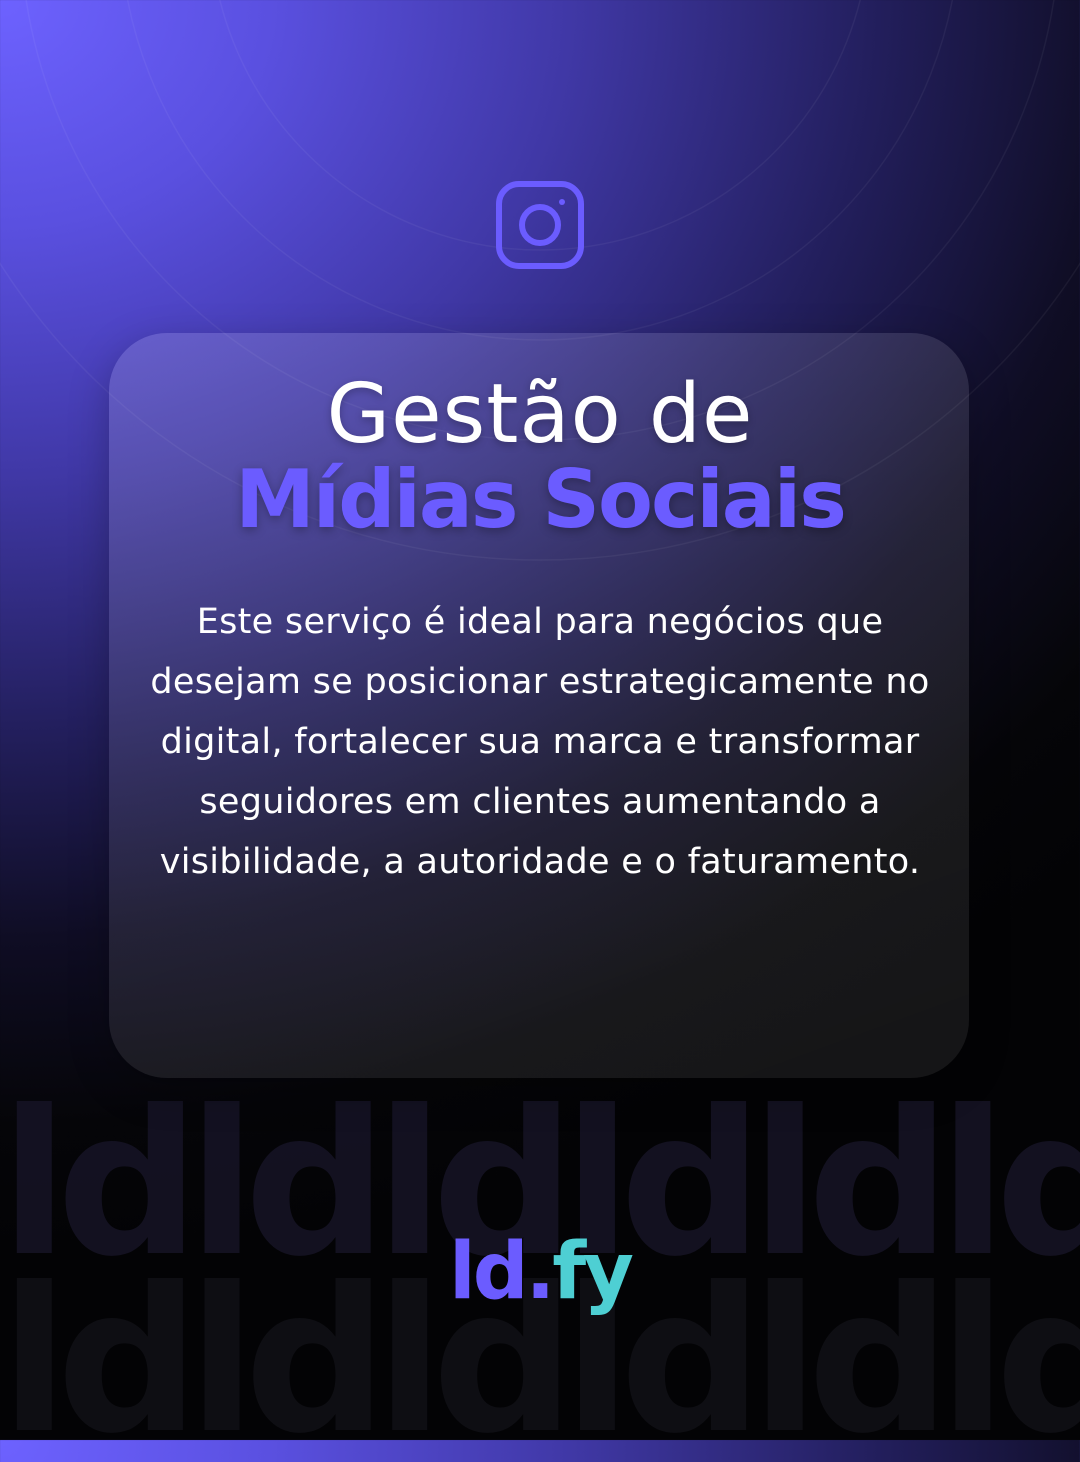  Describe the element at coordinates (489, 1272) in the screenshot. I see `brand-logo-part: ld` at that location.